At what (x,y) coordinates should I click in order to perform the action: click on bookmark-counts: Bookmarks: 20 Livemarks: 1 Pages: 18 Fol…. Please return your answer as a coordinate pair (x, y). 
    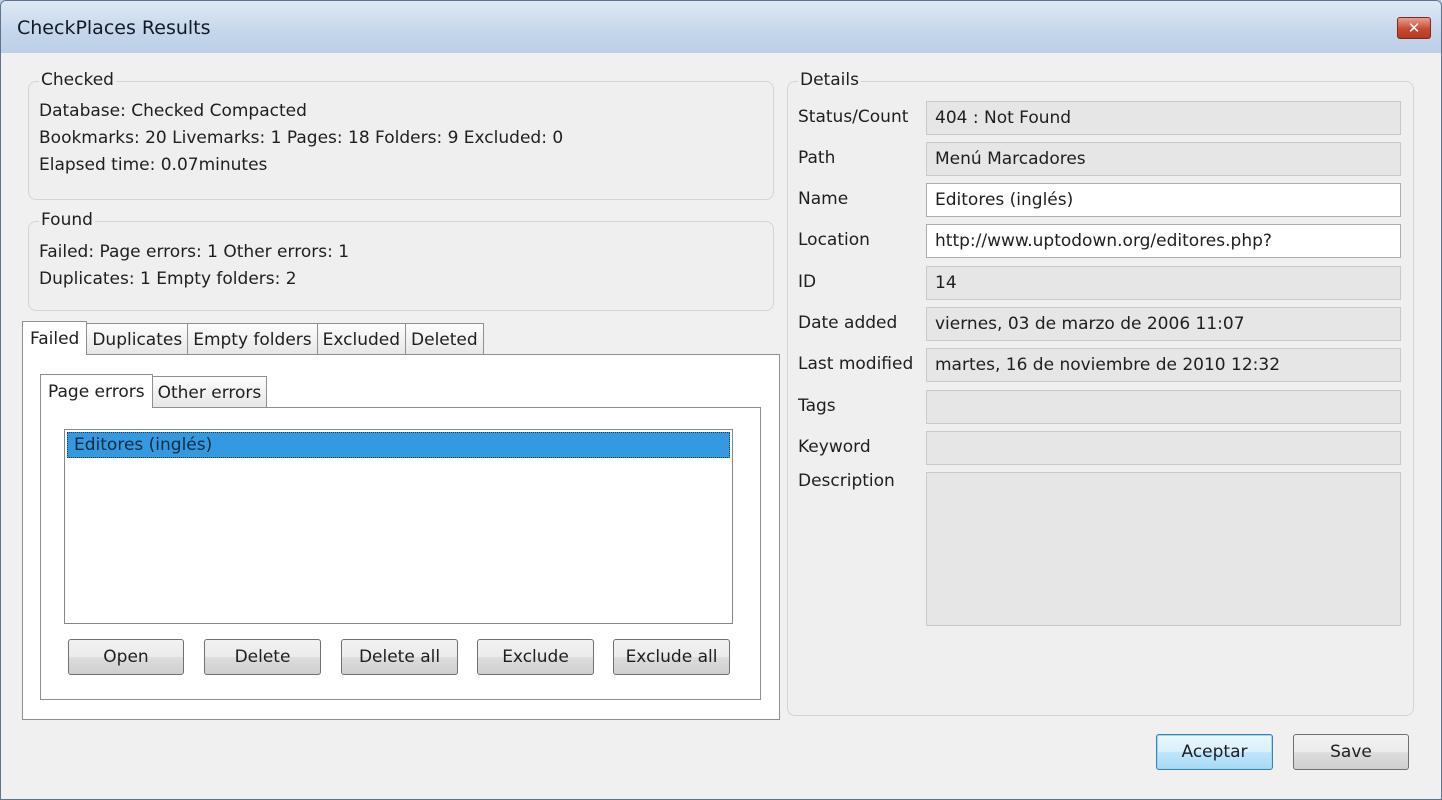
    Looking at the image, I should click on (301, 138).